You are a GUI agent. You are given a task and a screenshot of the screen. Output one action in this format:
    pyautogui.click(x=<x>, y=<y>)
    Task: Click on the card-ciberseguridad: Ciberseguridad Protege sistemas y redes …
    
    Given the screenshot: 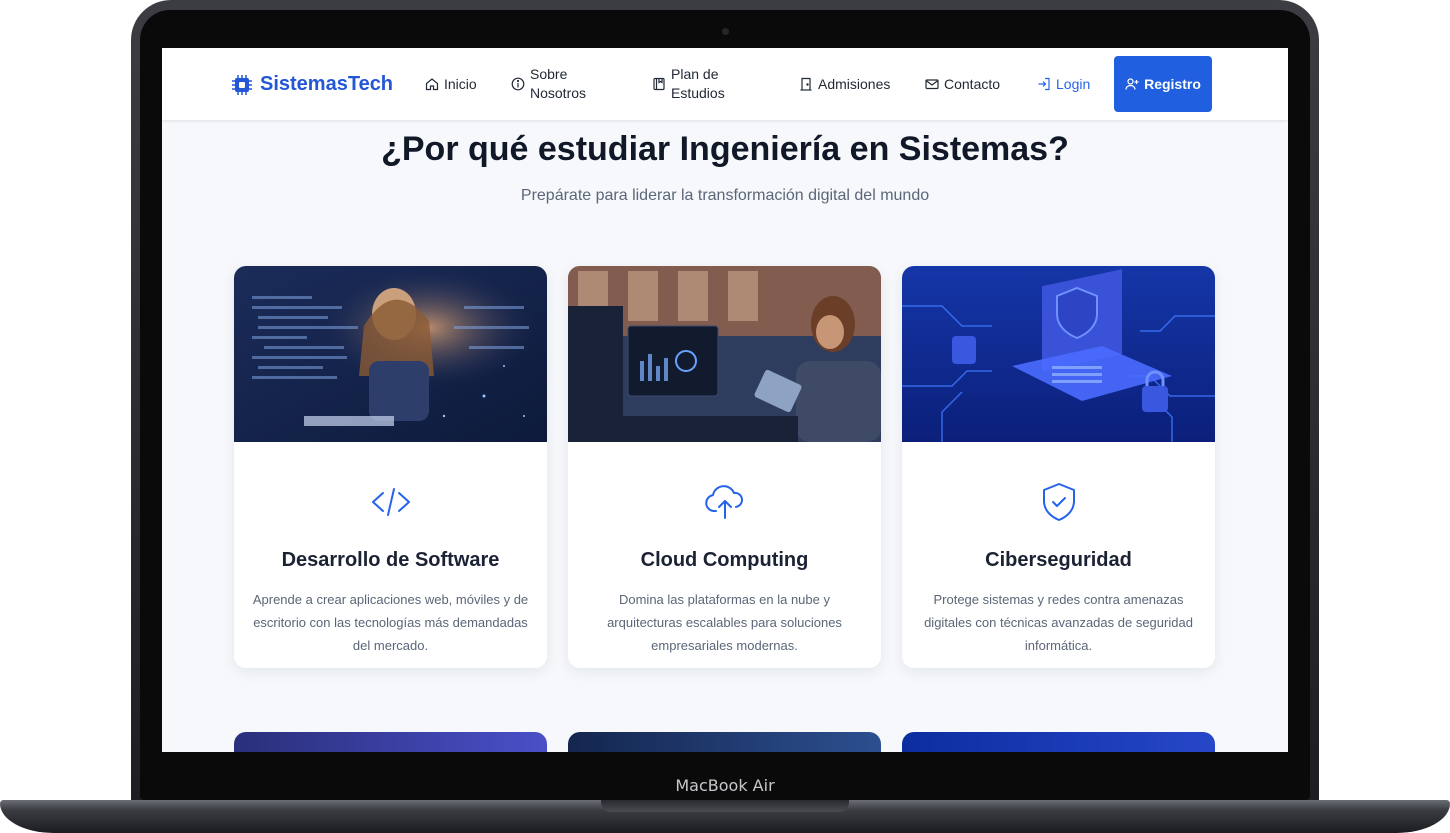 What is the action you would take?
    pyautogui.click(x=1058, y=467)
    